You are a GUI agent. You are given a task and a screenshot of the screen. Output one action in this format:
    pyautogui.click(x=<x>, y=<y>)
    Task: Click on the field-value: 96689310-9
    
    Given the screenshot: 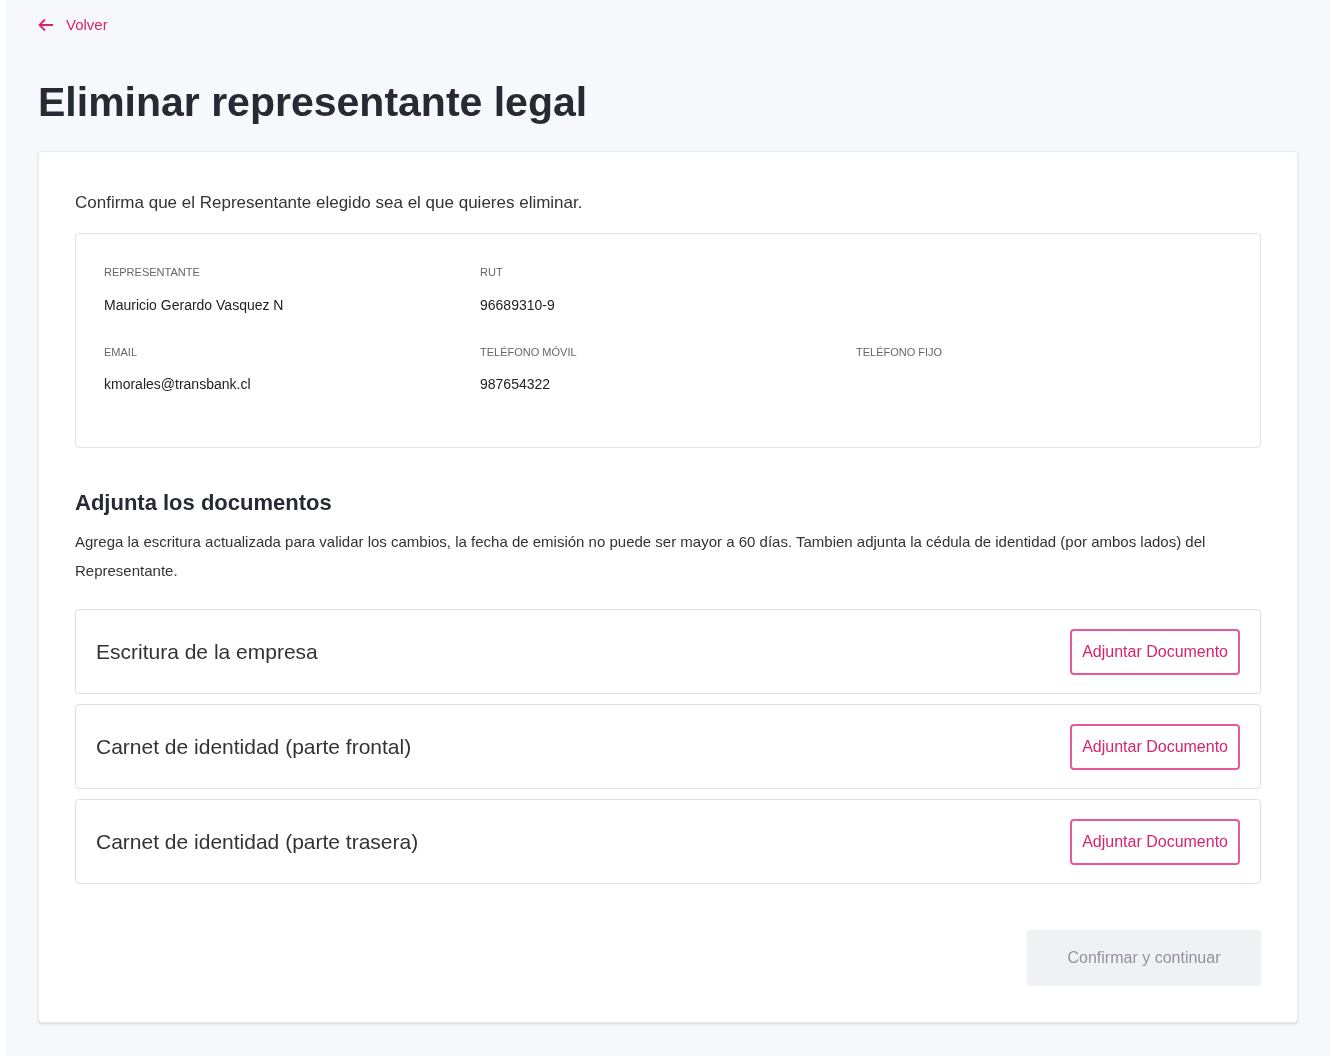 What is the action you would take?
    pyautogui.click(x=518, y=305)
    